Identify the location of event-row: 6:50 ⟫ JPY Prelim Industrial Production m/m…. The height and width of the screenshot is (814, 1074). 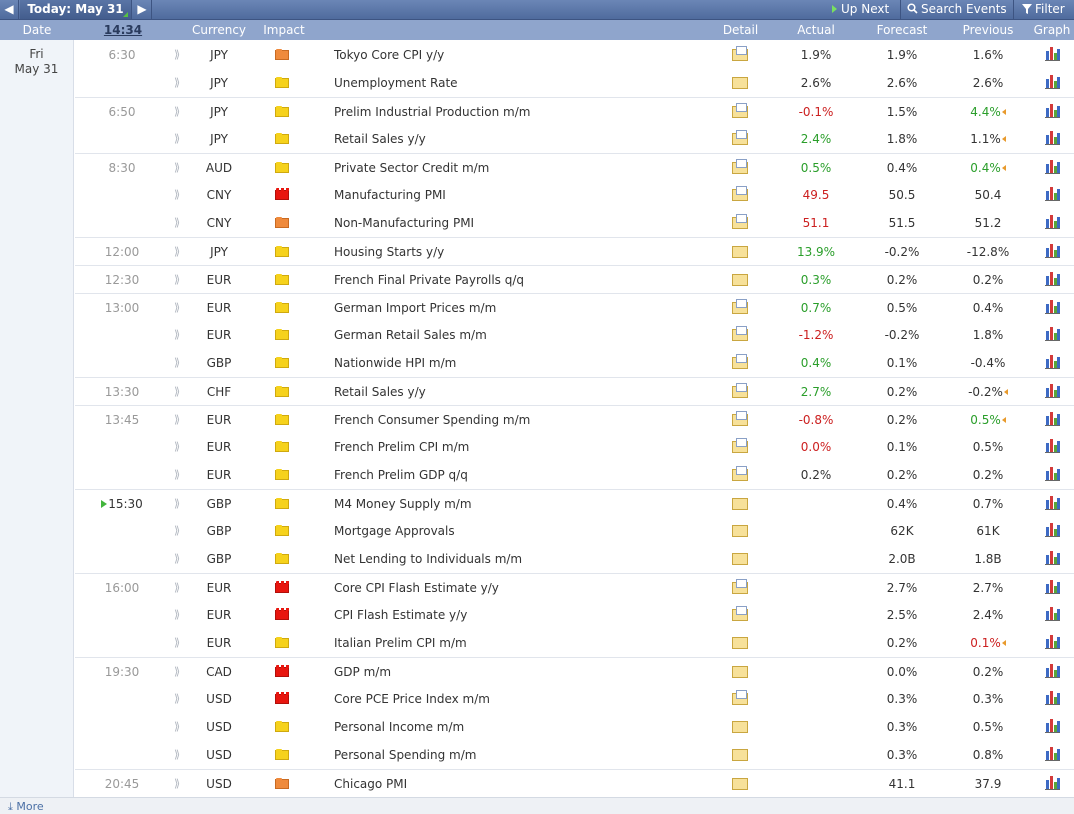
(574, 111).